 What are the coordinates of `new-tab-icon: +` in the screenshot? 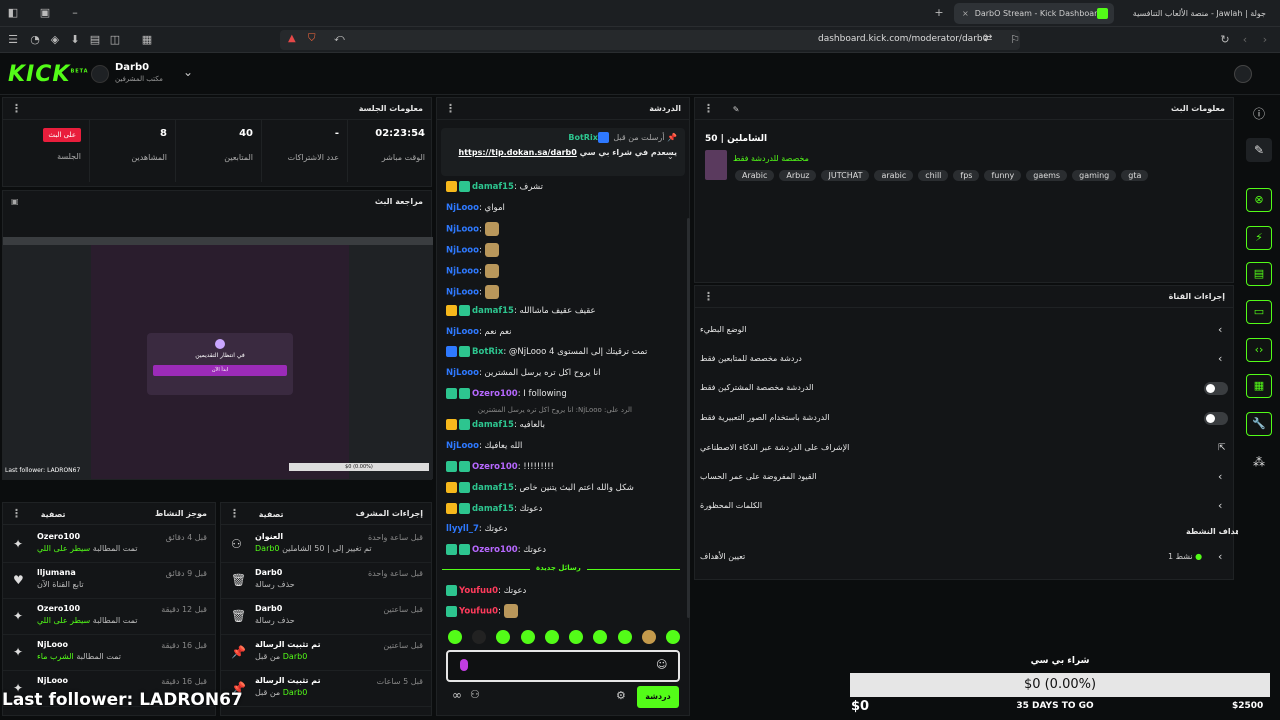 It's located at (939, 13).